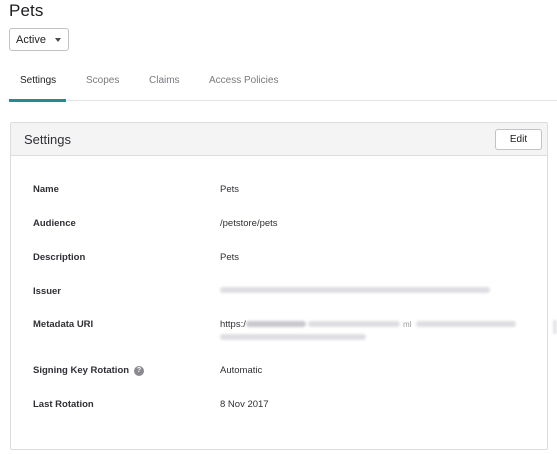 The image size is (557, 454). What do you see at coordinates (26, 10) in the screenshot?
I see `page-title: Pets` at bounding box center [26, 10].